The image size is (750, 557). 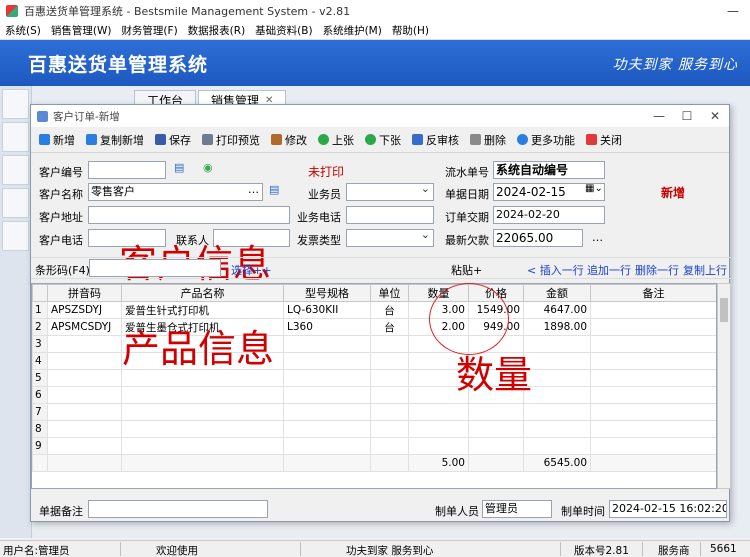 What do you see at coordinates (217, 30) in the screenshot?
I see `menu-reports: 数据报表(R)` at bounding box center [217, 30].